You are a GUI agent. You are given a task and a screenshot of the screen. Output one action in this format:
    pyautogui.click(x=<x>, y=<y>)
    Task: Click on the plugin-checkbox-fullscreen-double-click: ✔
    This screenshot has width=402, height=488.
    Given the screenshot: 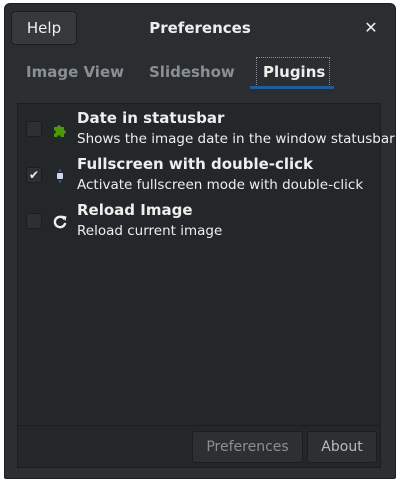 What is the action you would take?
    pyautogui.click(x=34, y=175)
    